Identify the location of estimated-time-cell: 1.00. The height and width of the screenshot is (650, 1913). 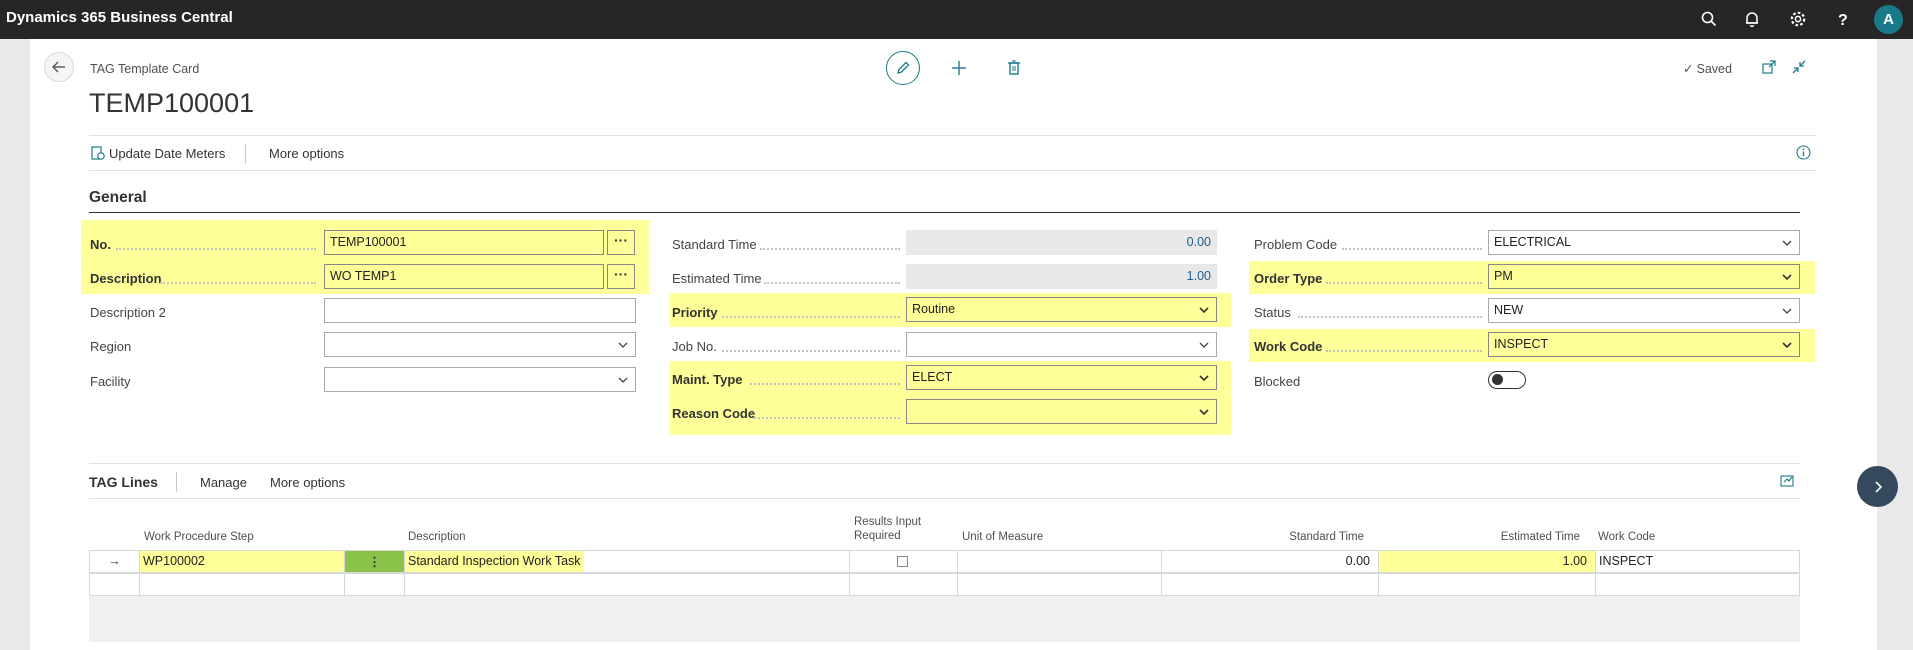
(1487, 561).